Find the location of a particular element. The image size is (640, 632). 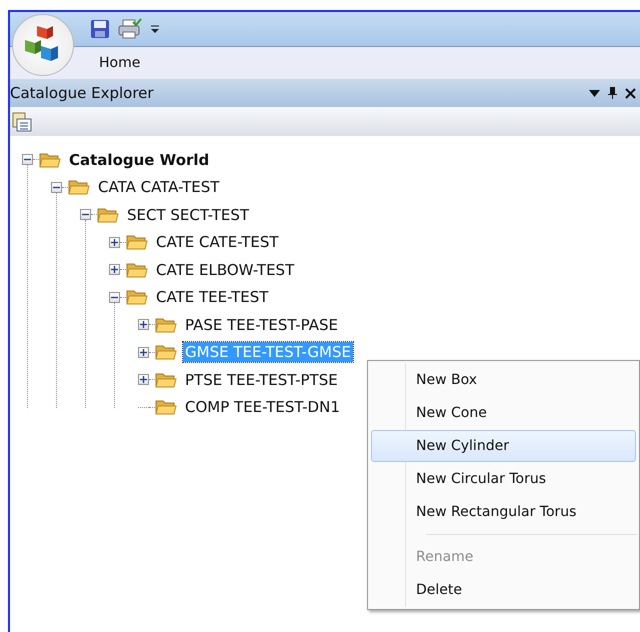

menu-item: New Circular Torus is located at coordinates (503, 479).